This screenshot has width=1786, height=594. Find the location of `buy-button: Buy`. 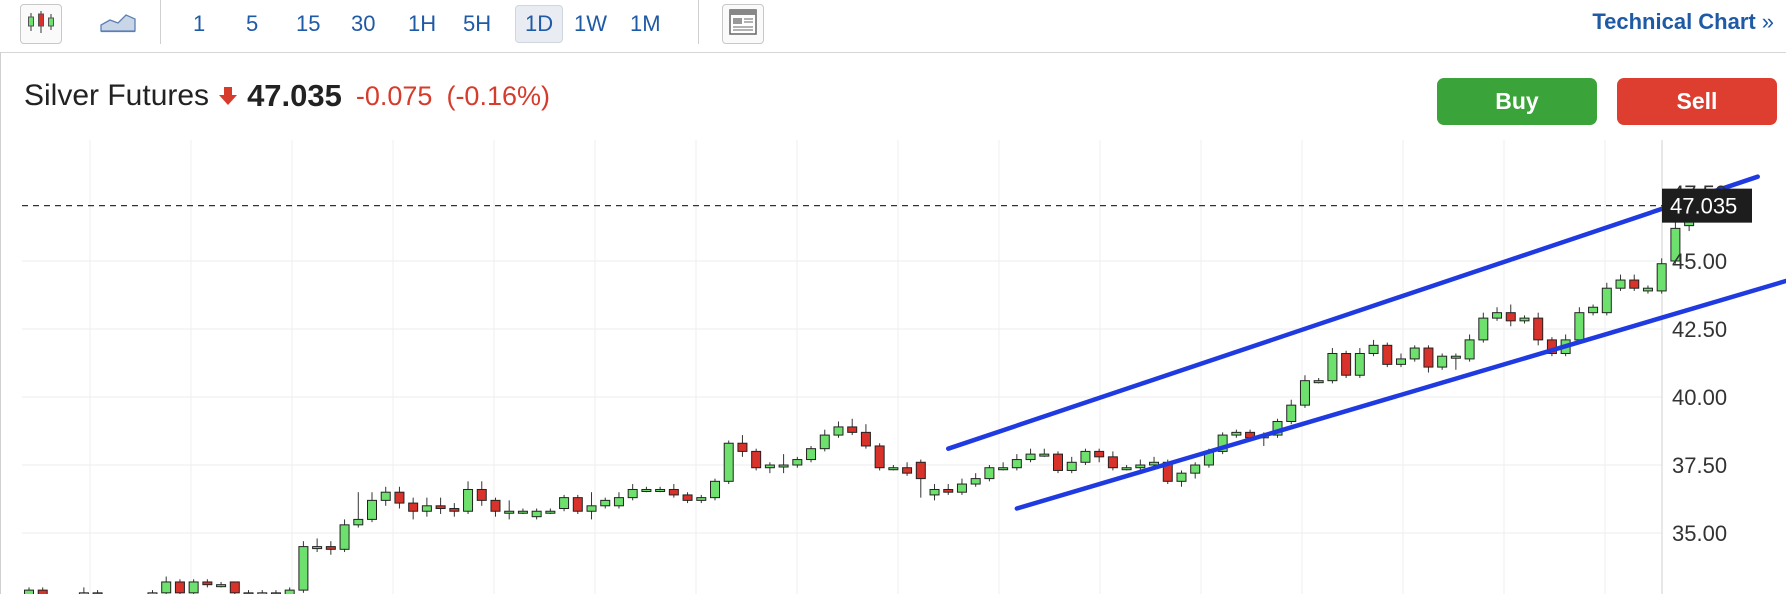

buy-button: Buy is located at coordinates (1517, 101).